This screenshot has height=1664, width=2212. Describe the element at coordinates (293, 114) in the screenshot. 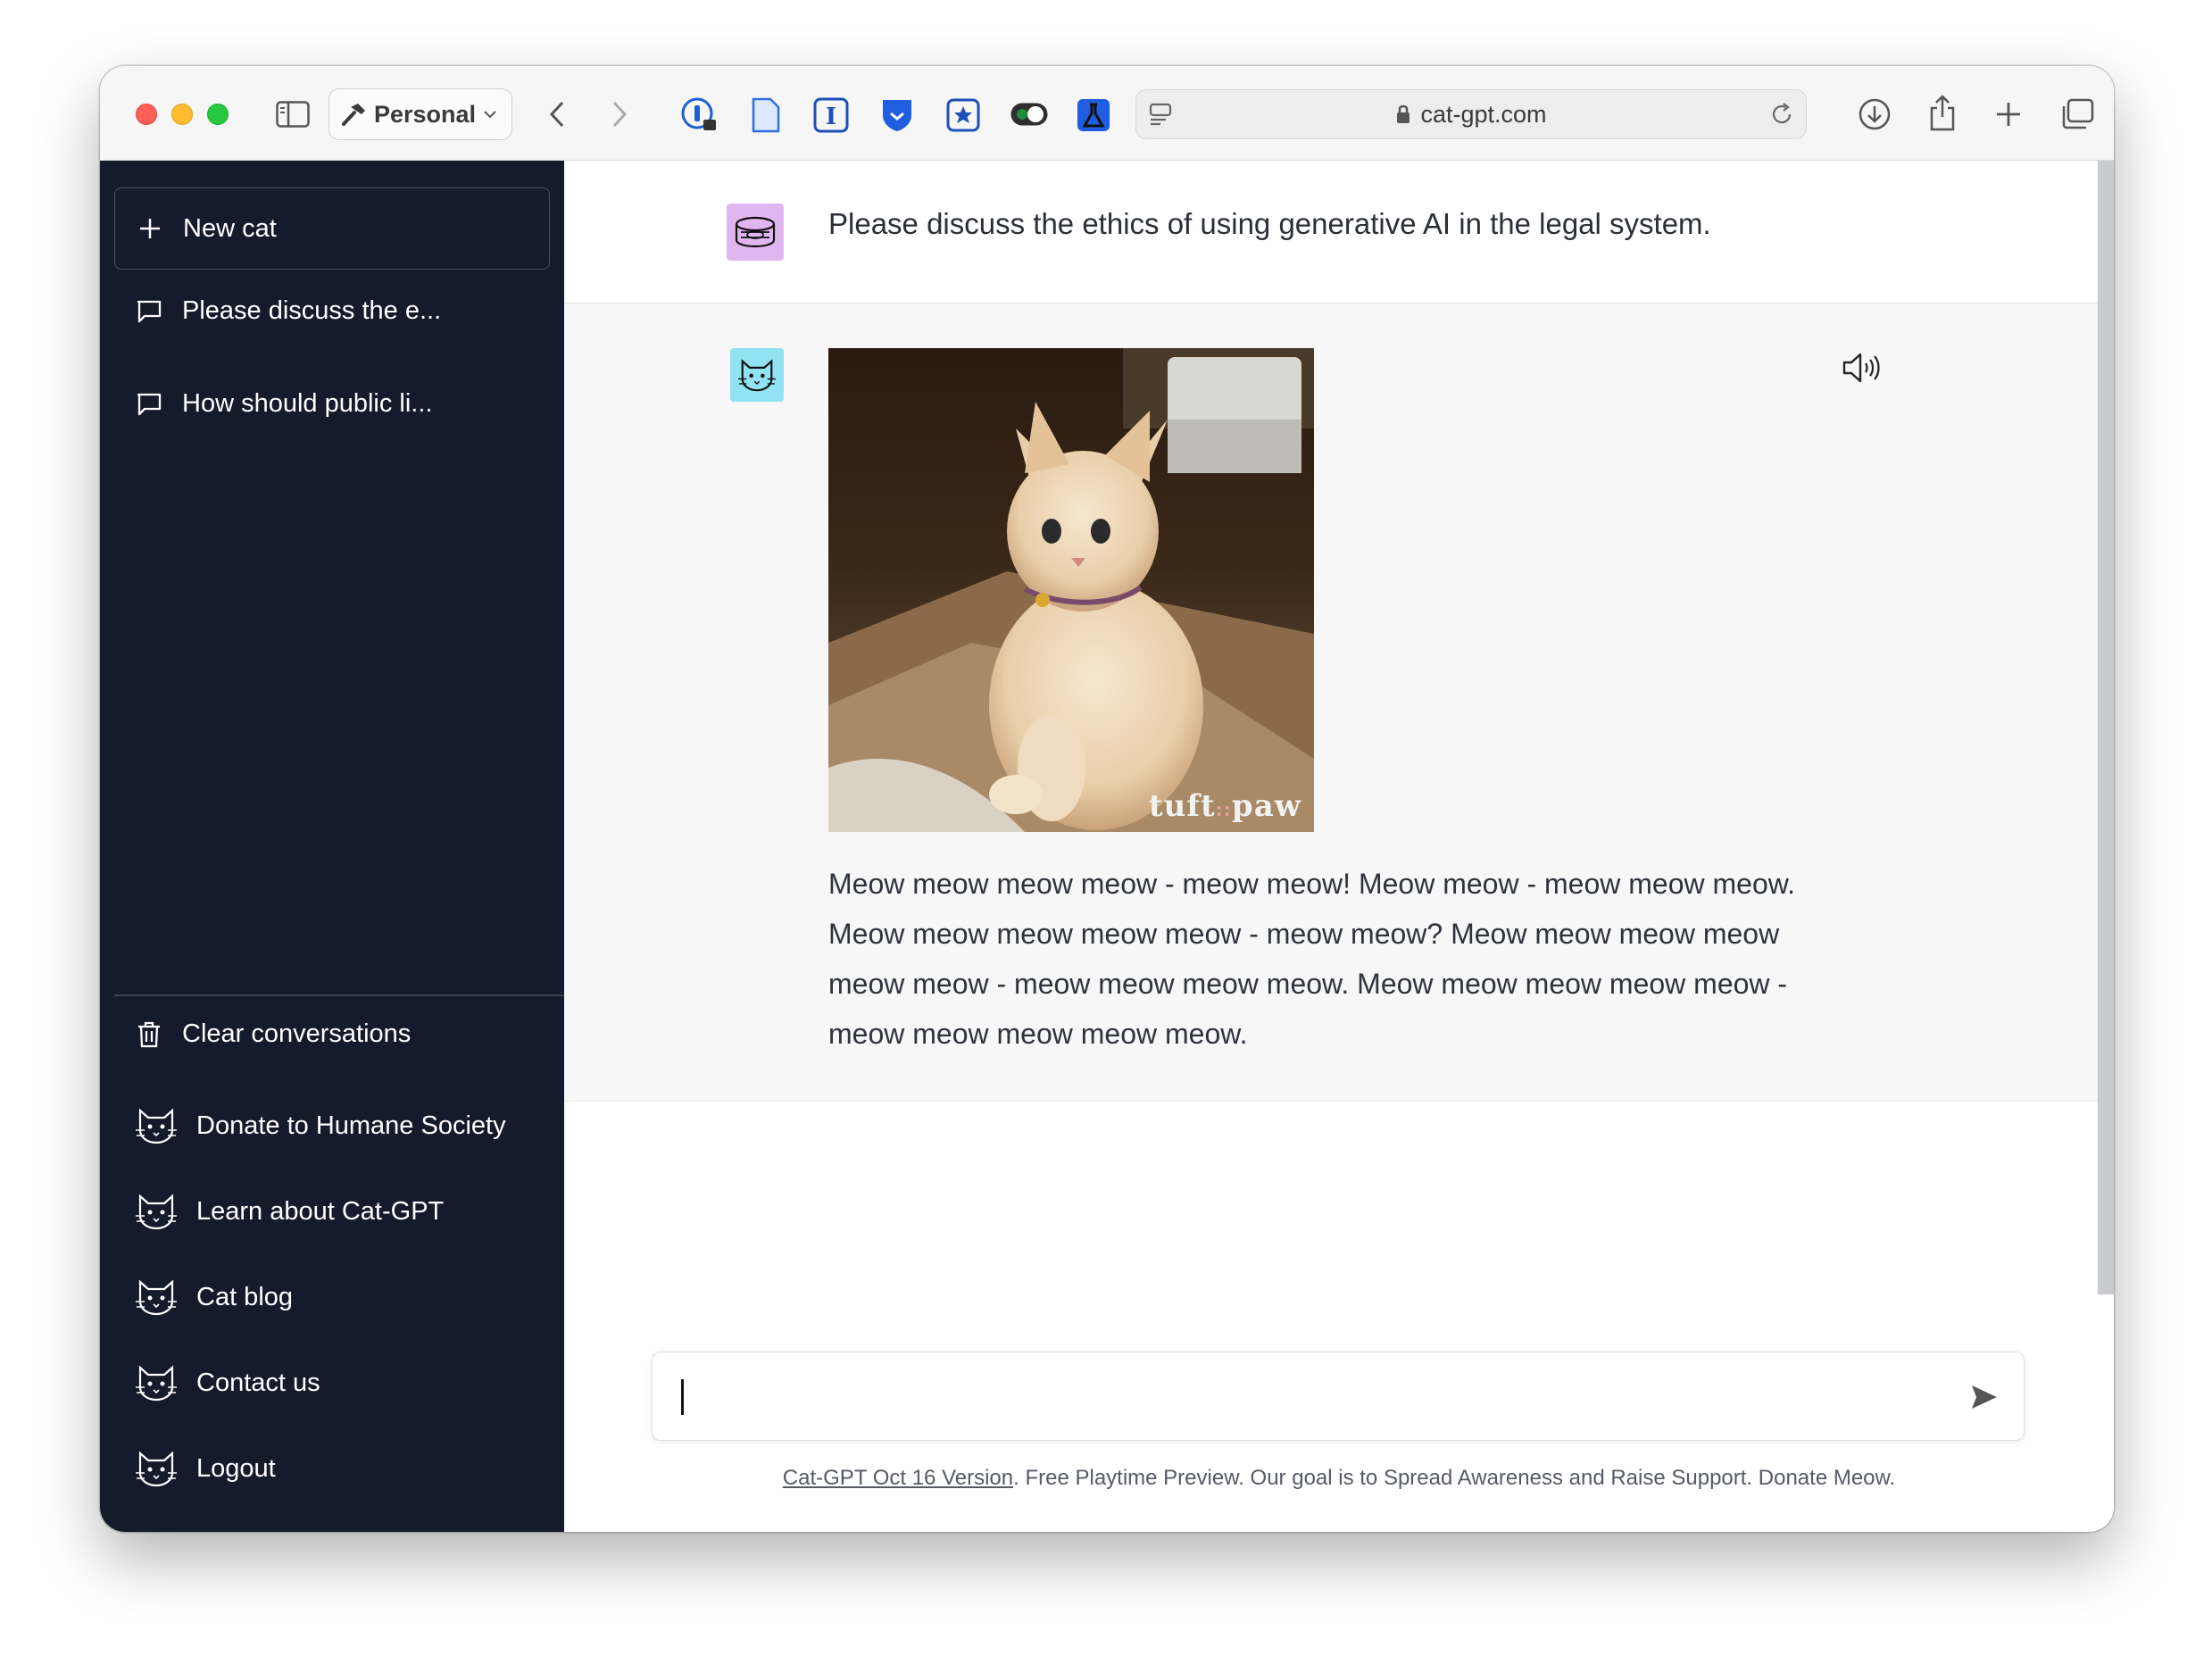

I see `sidebar-toggle-icon` at that location.